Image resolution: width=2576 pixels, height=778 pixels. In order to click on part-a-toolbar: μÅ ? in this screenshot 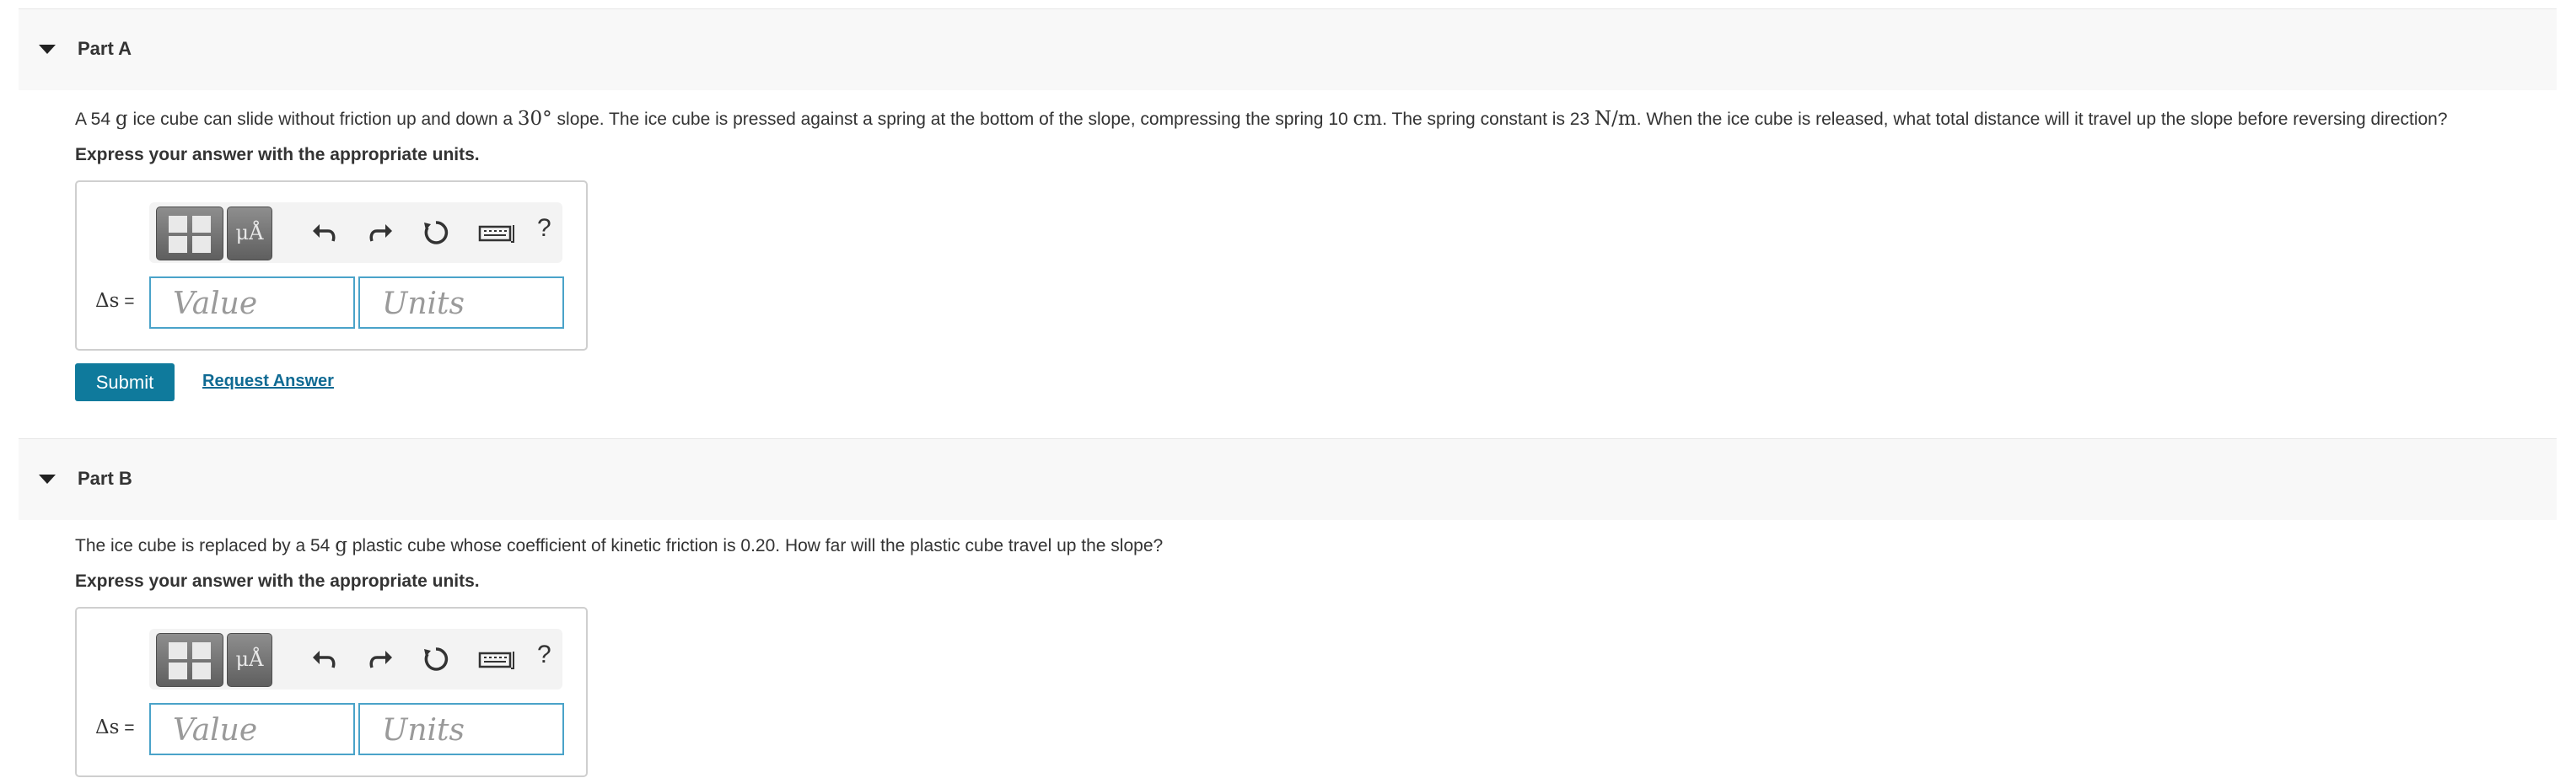, I will do `click(355, 232)`.